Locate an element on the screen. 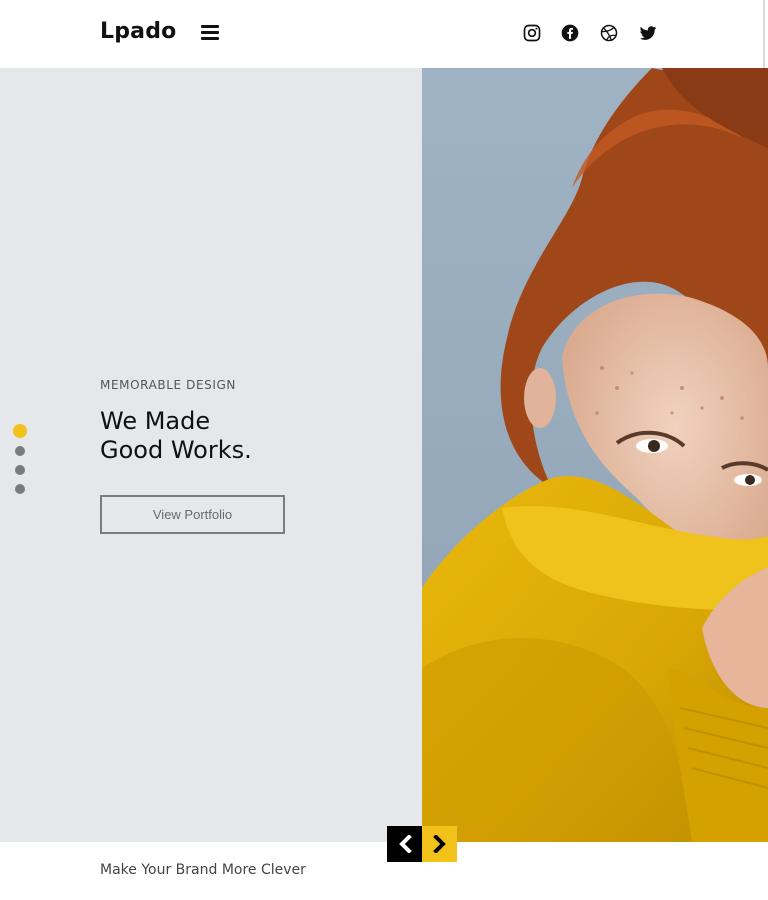 This screenshot has height=900, width=768. hero-title: We Made Good Works. is located at coordinates (176, 436).